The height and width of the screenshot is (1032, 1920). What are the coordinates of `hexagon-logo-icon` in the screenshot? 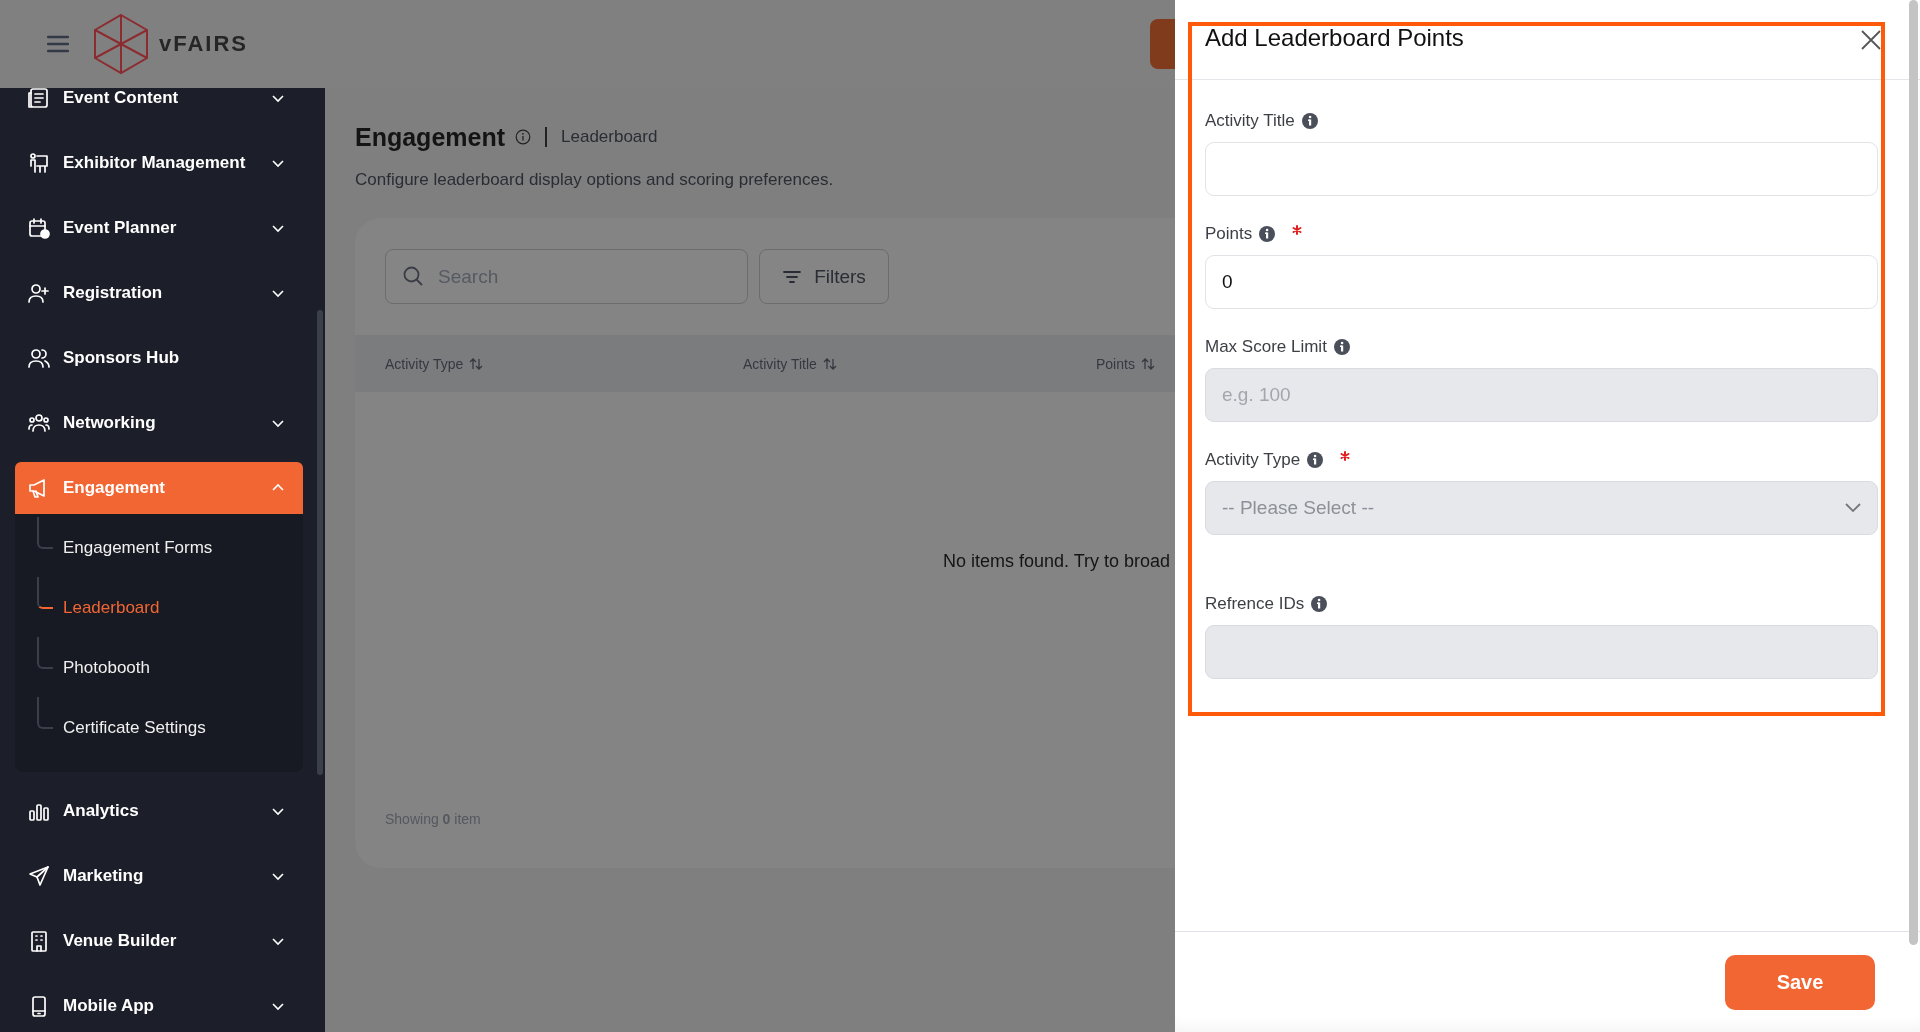 It's located at (121, 44).